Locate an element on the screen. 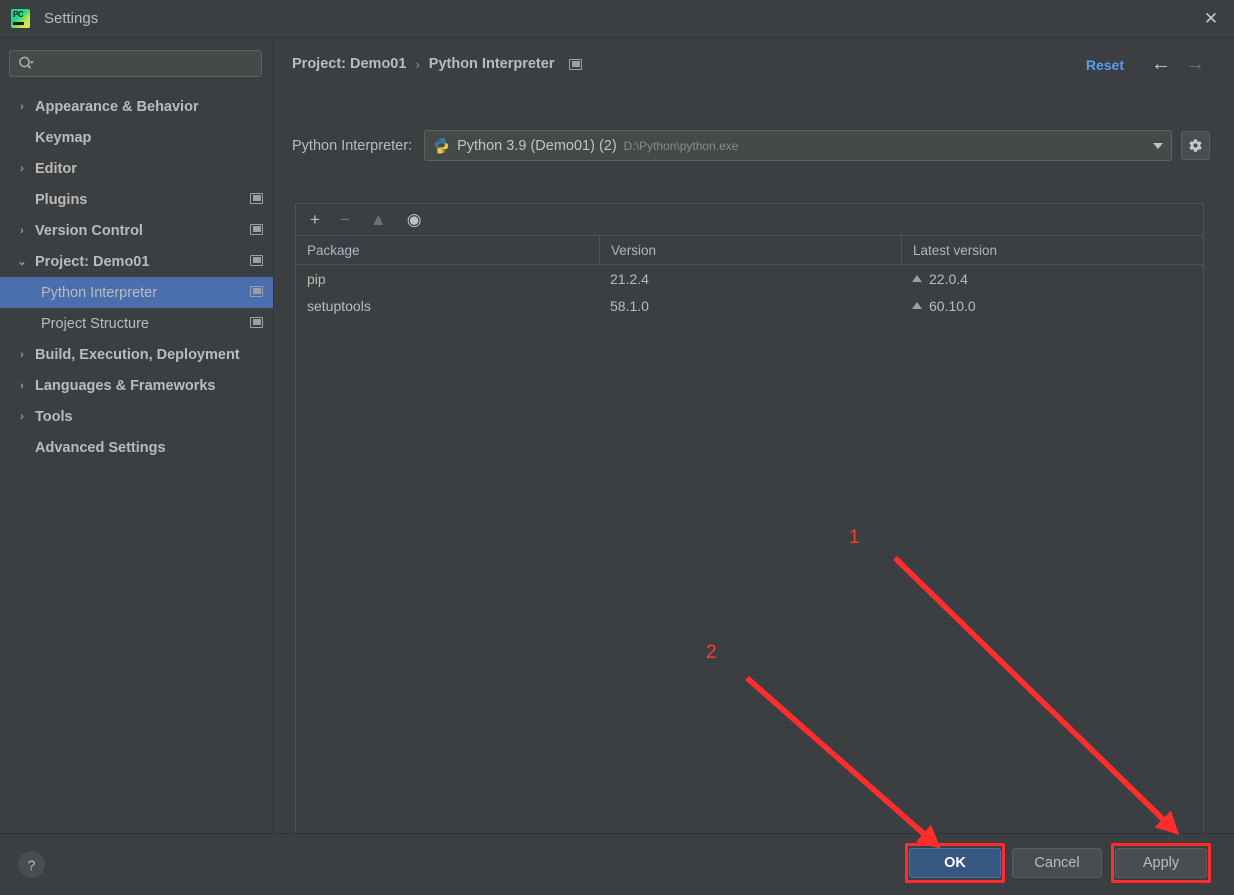  annotation-box-ok is located at coordinates (955, 863).